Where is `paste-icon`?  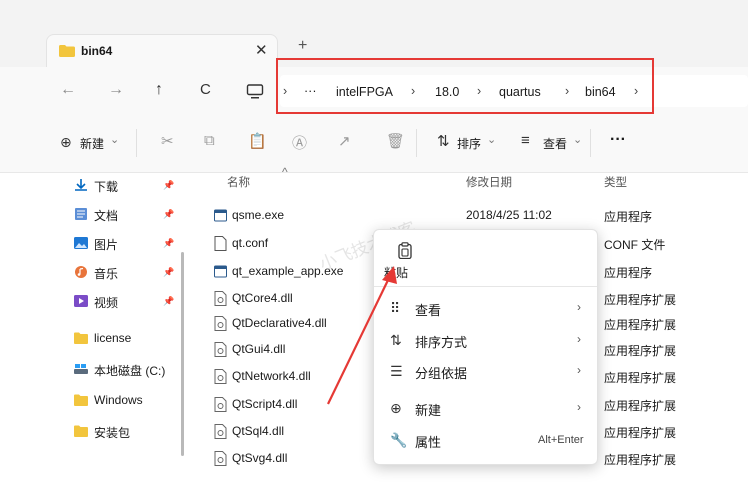 paste-icon is located at coordinates (405, 250).